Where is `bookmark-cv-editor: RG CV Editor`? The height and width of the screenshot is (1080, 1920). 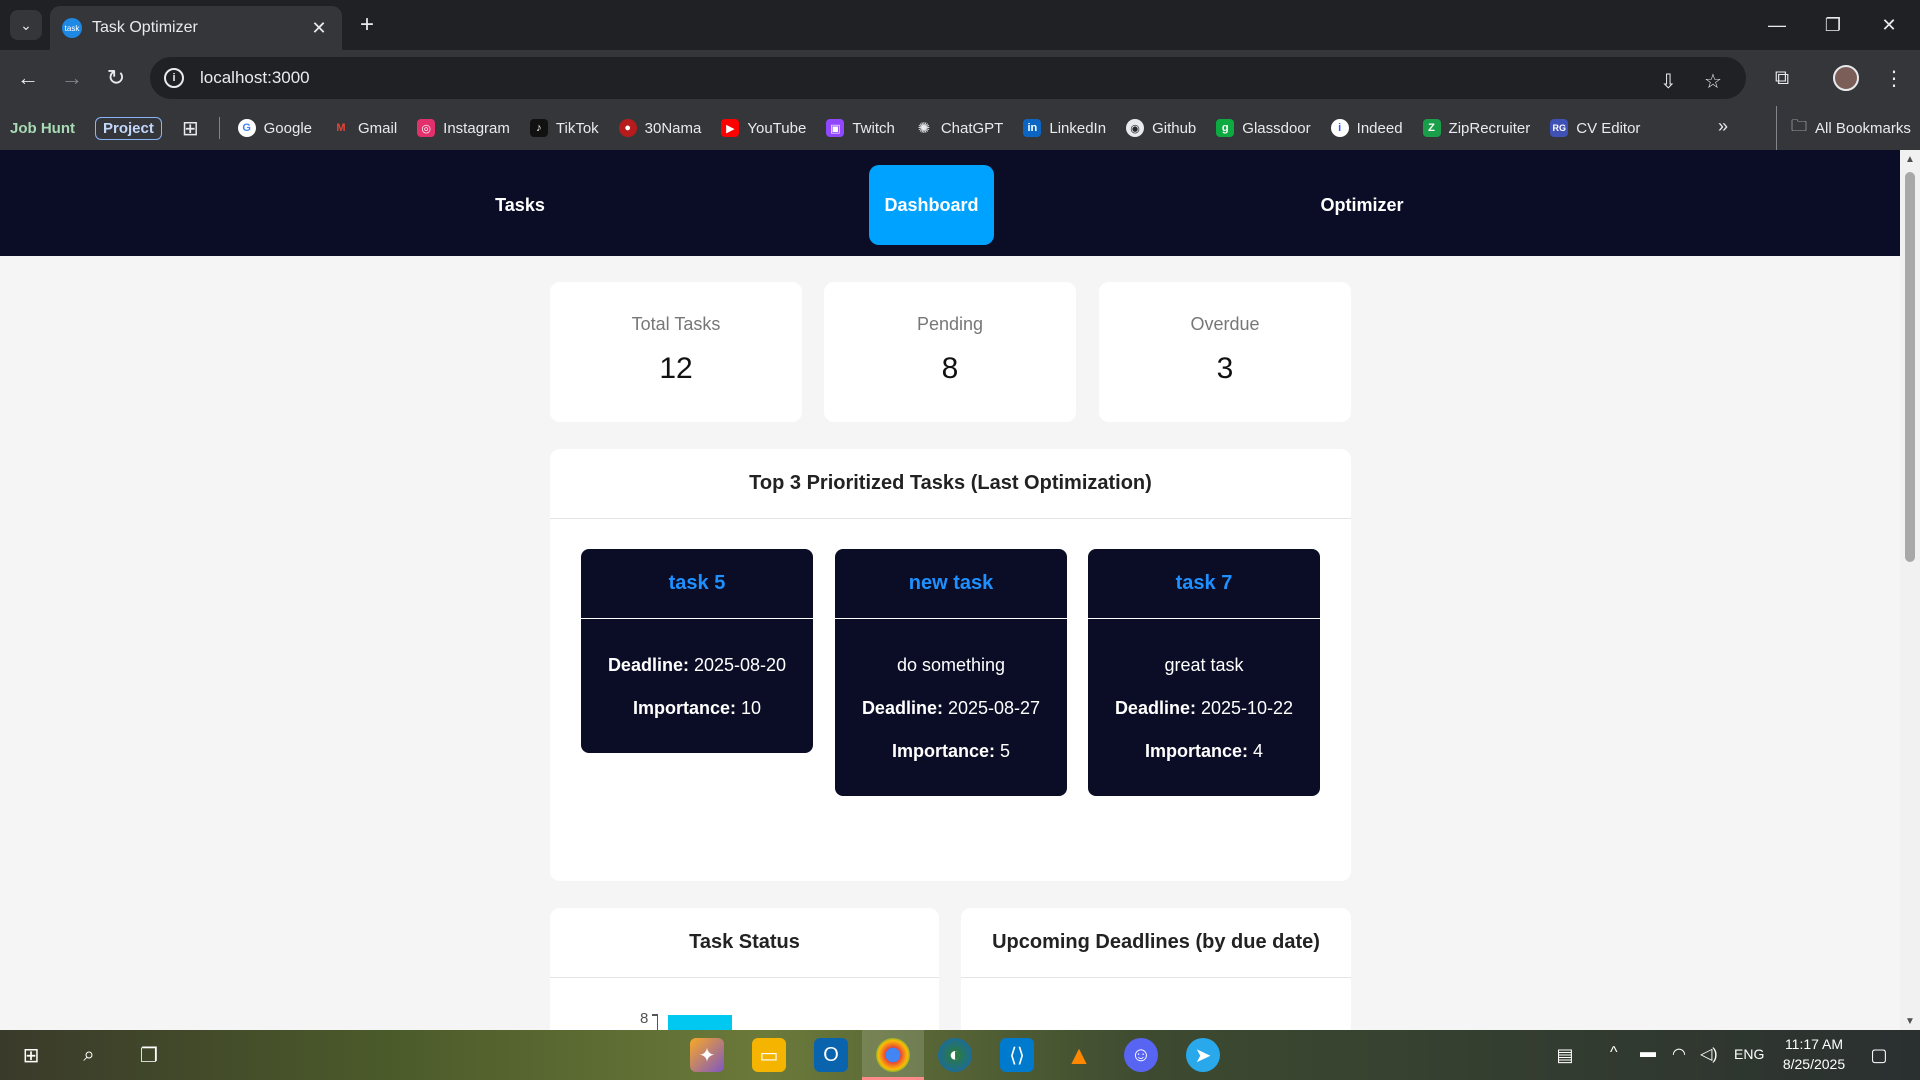
bookmark-cv-editor: RG CV Editor is located at coordinates (1595, 128).